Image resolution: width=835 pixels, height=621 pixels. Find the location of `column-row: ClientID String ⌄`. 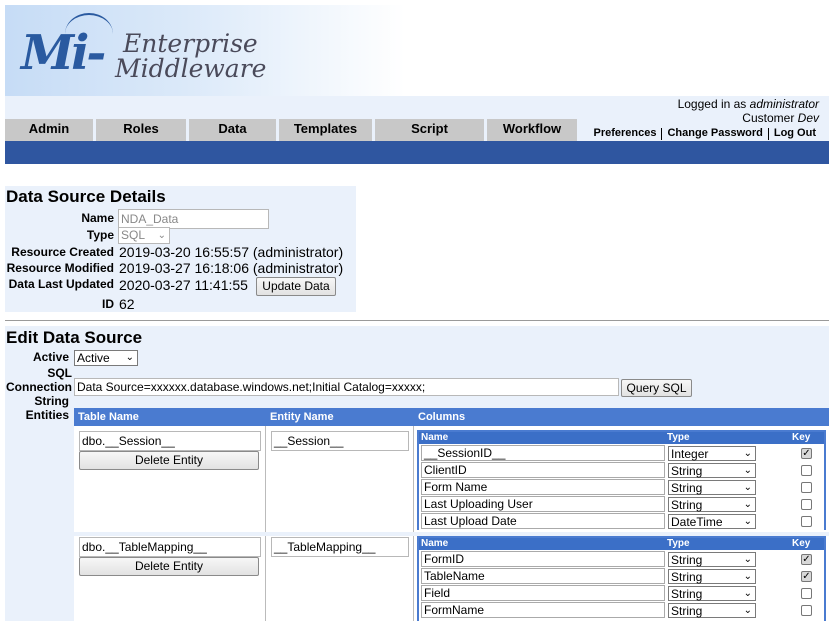

column-row: ClientID String ⌄ is located at coordinates (621, 470).